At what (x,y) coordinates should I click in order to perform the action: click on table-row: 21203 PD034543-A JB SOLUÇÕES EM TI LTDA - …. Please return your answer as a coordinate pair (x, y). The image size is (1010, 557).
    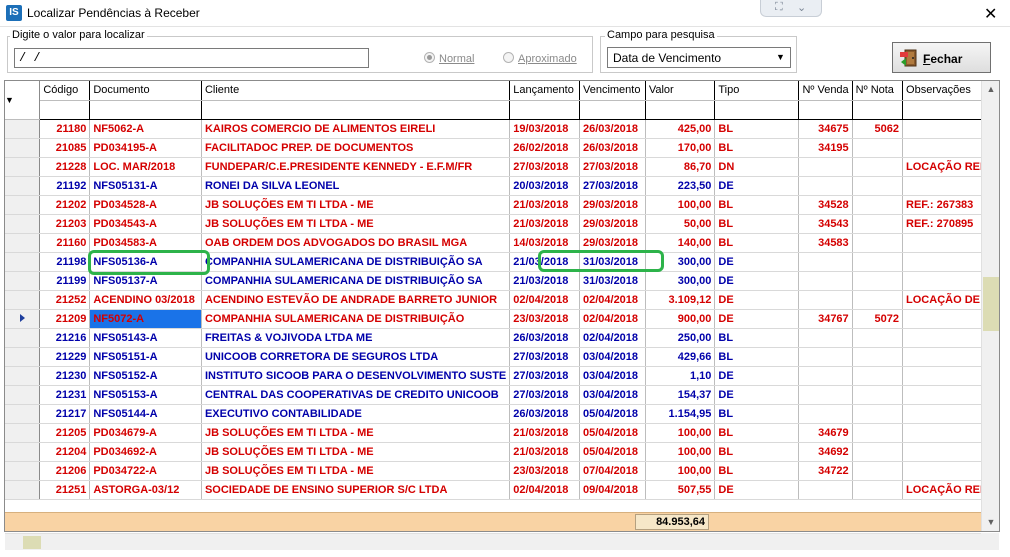
    Looking at the image, I should click on (502, 224).